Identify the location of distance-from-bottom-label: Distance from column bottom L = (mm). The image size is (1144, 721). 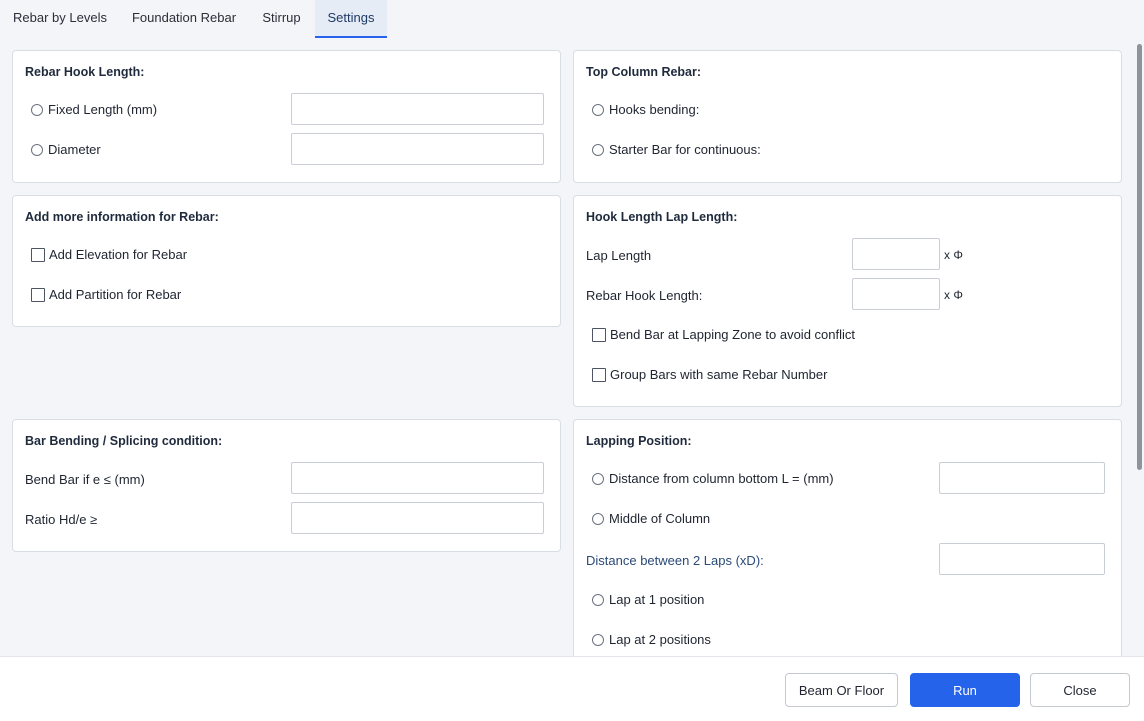
(721, 478).